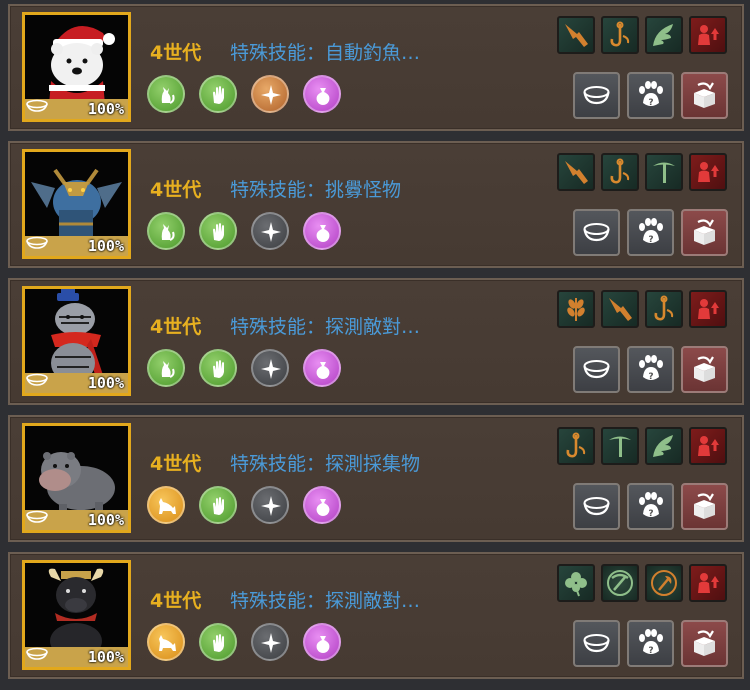 Image resolution: width=750 pixels, height=690 pixels. What do you see at coordinates (664, 583) in the screenshot?
I see `axe-round-skill-icon` at bounding box center [664, 583].